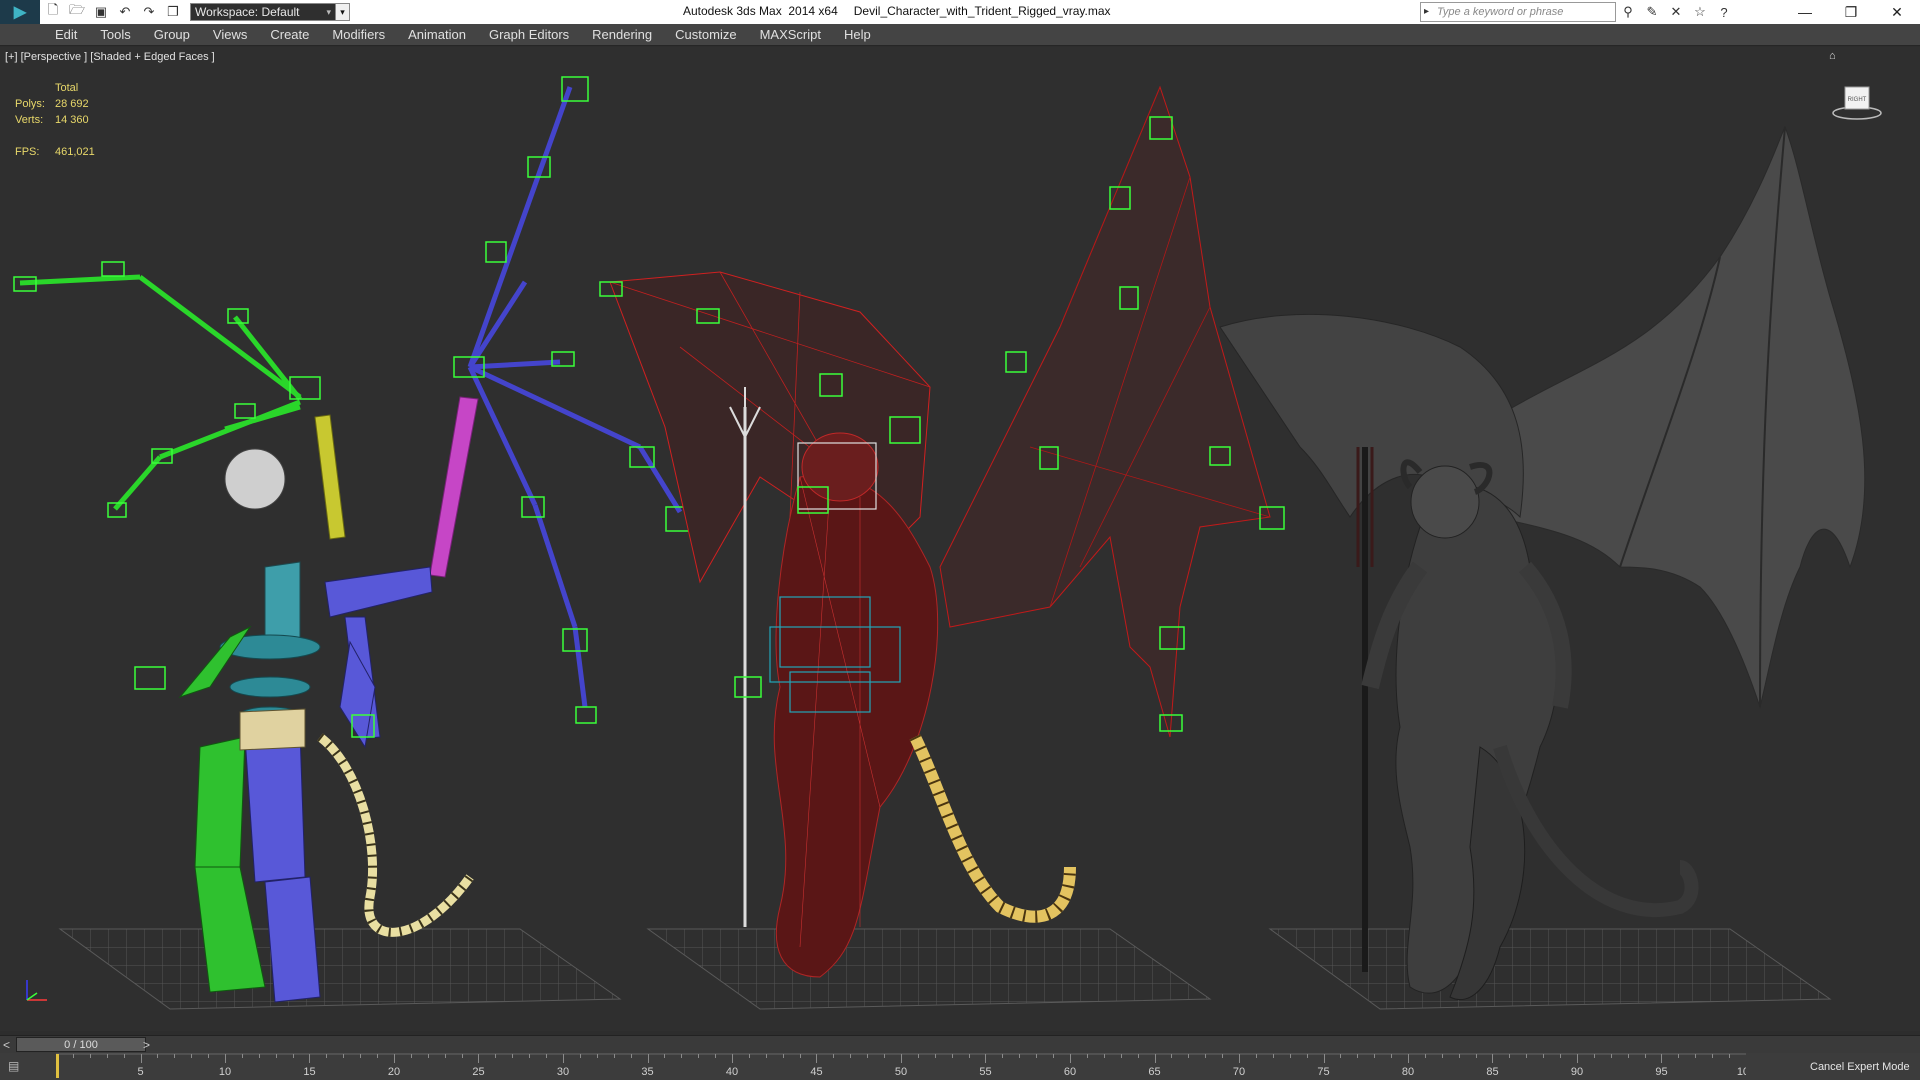 Image resolution: width=1920 pixels, height=1080 pixels. What do you see at coordinates (6, 1045) in the screenshot?
I see `prev-frame-button: <` at bounding box center [6, 1045].